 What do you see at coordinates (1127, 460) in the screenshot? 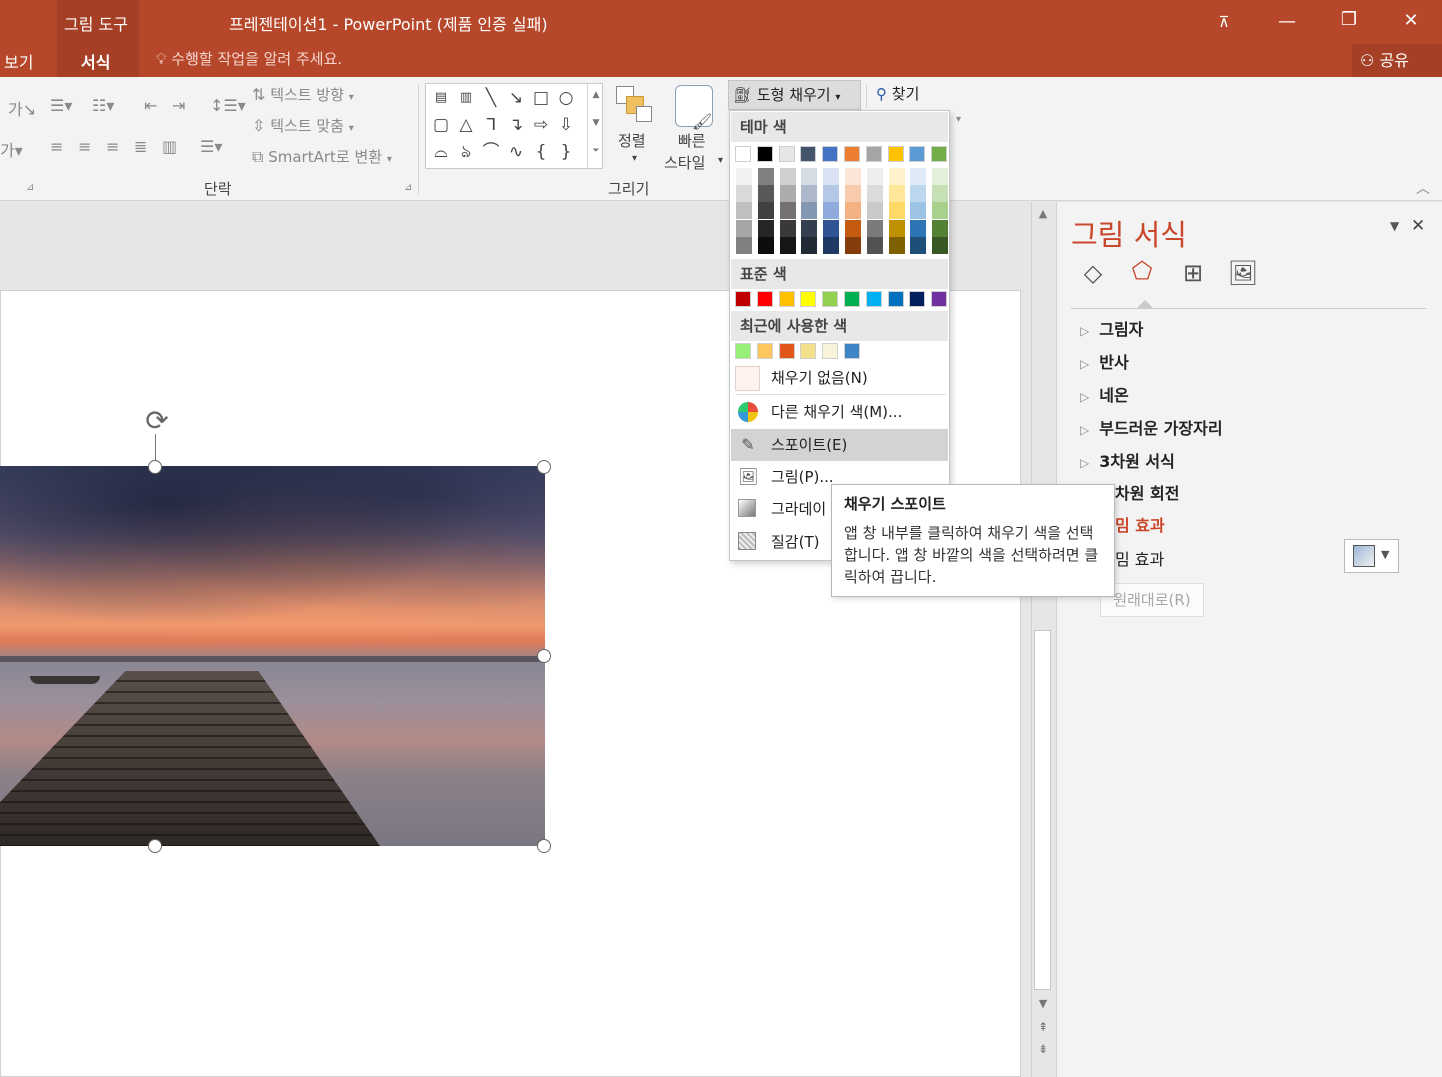
I see `section-3d-format: ▷ 3차원 서식` at bounding box center [1127, 460].